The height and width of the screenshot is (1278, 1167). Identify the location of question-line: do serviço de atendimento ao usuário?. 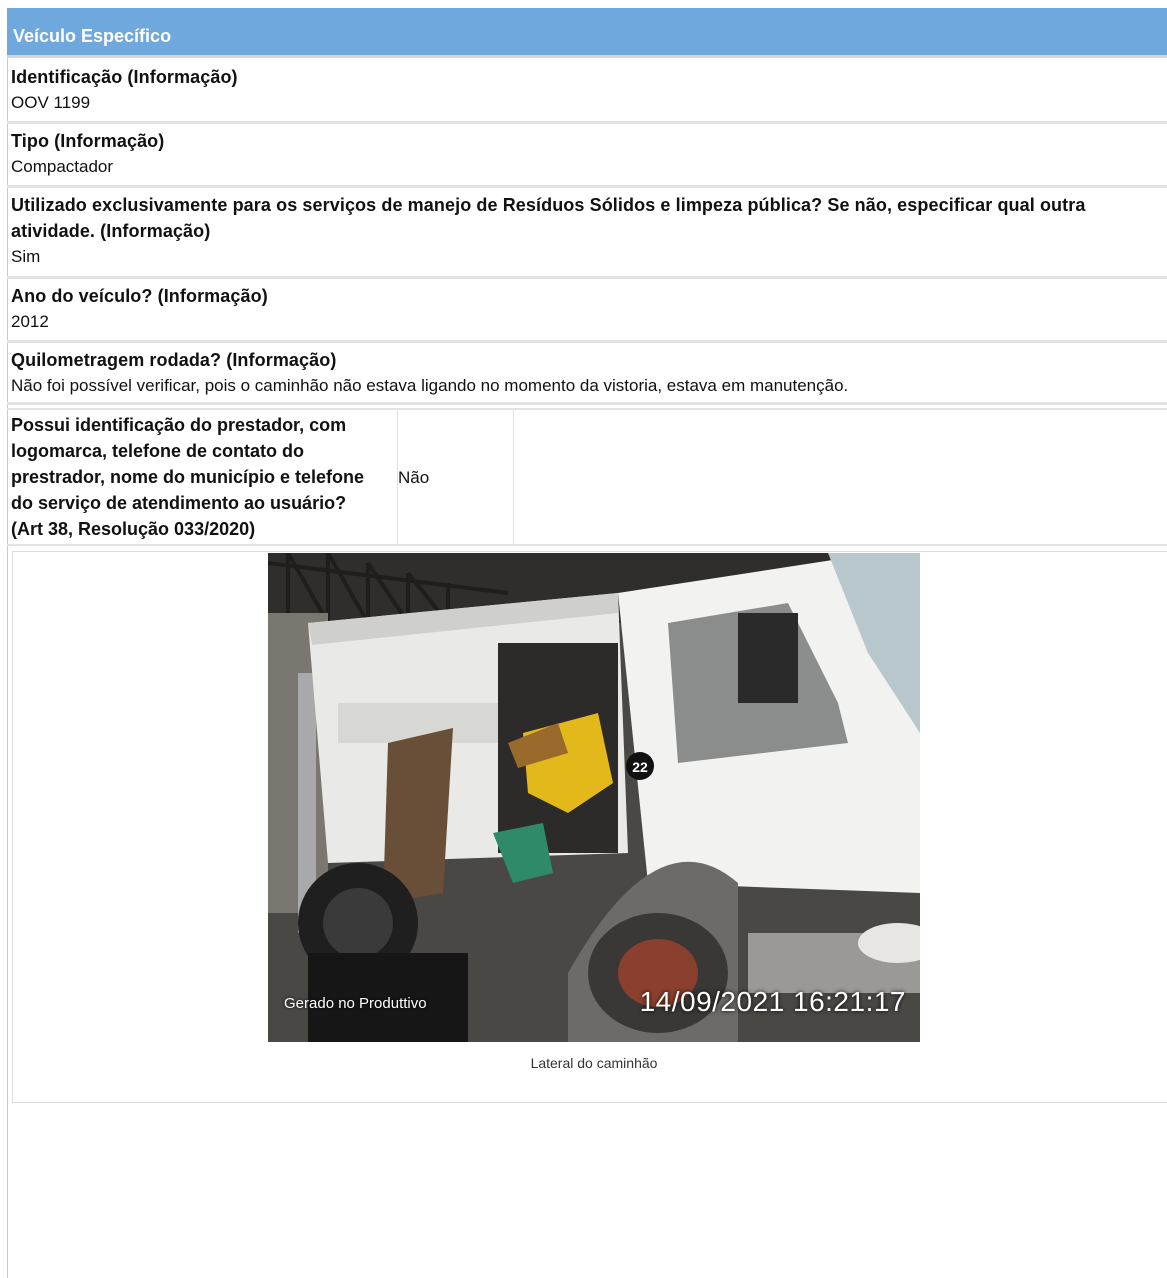
(179, 503).